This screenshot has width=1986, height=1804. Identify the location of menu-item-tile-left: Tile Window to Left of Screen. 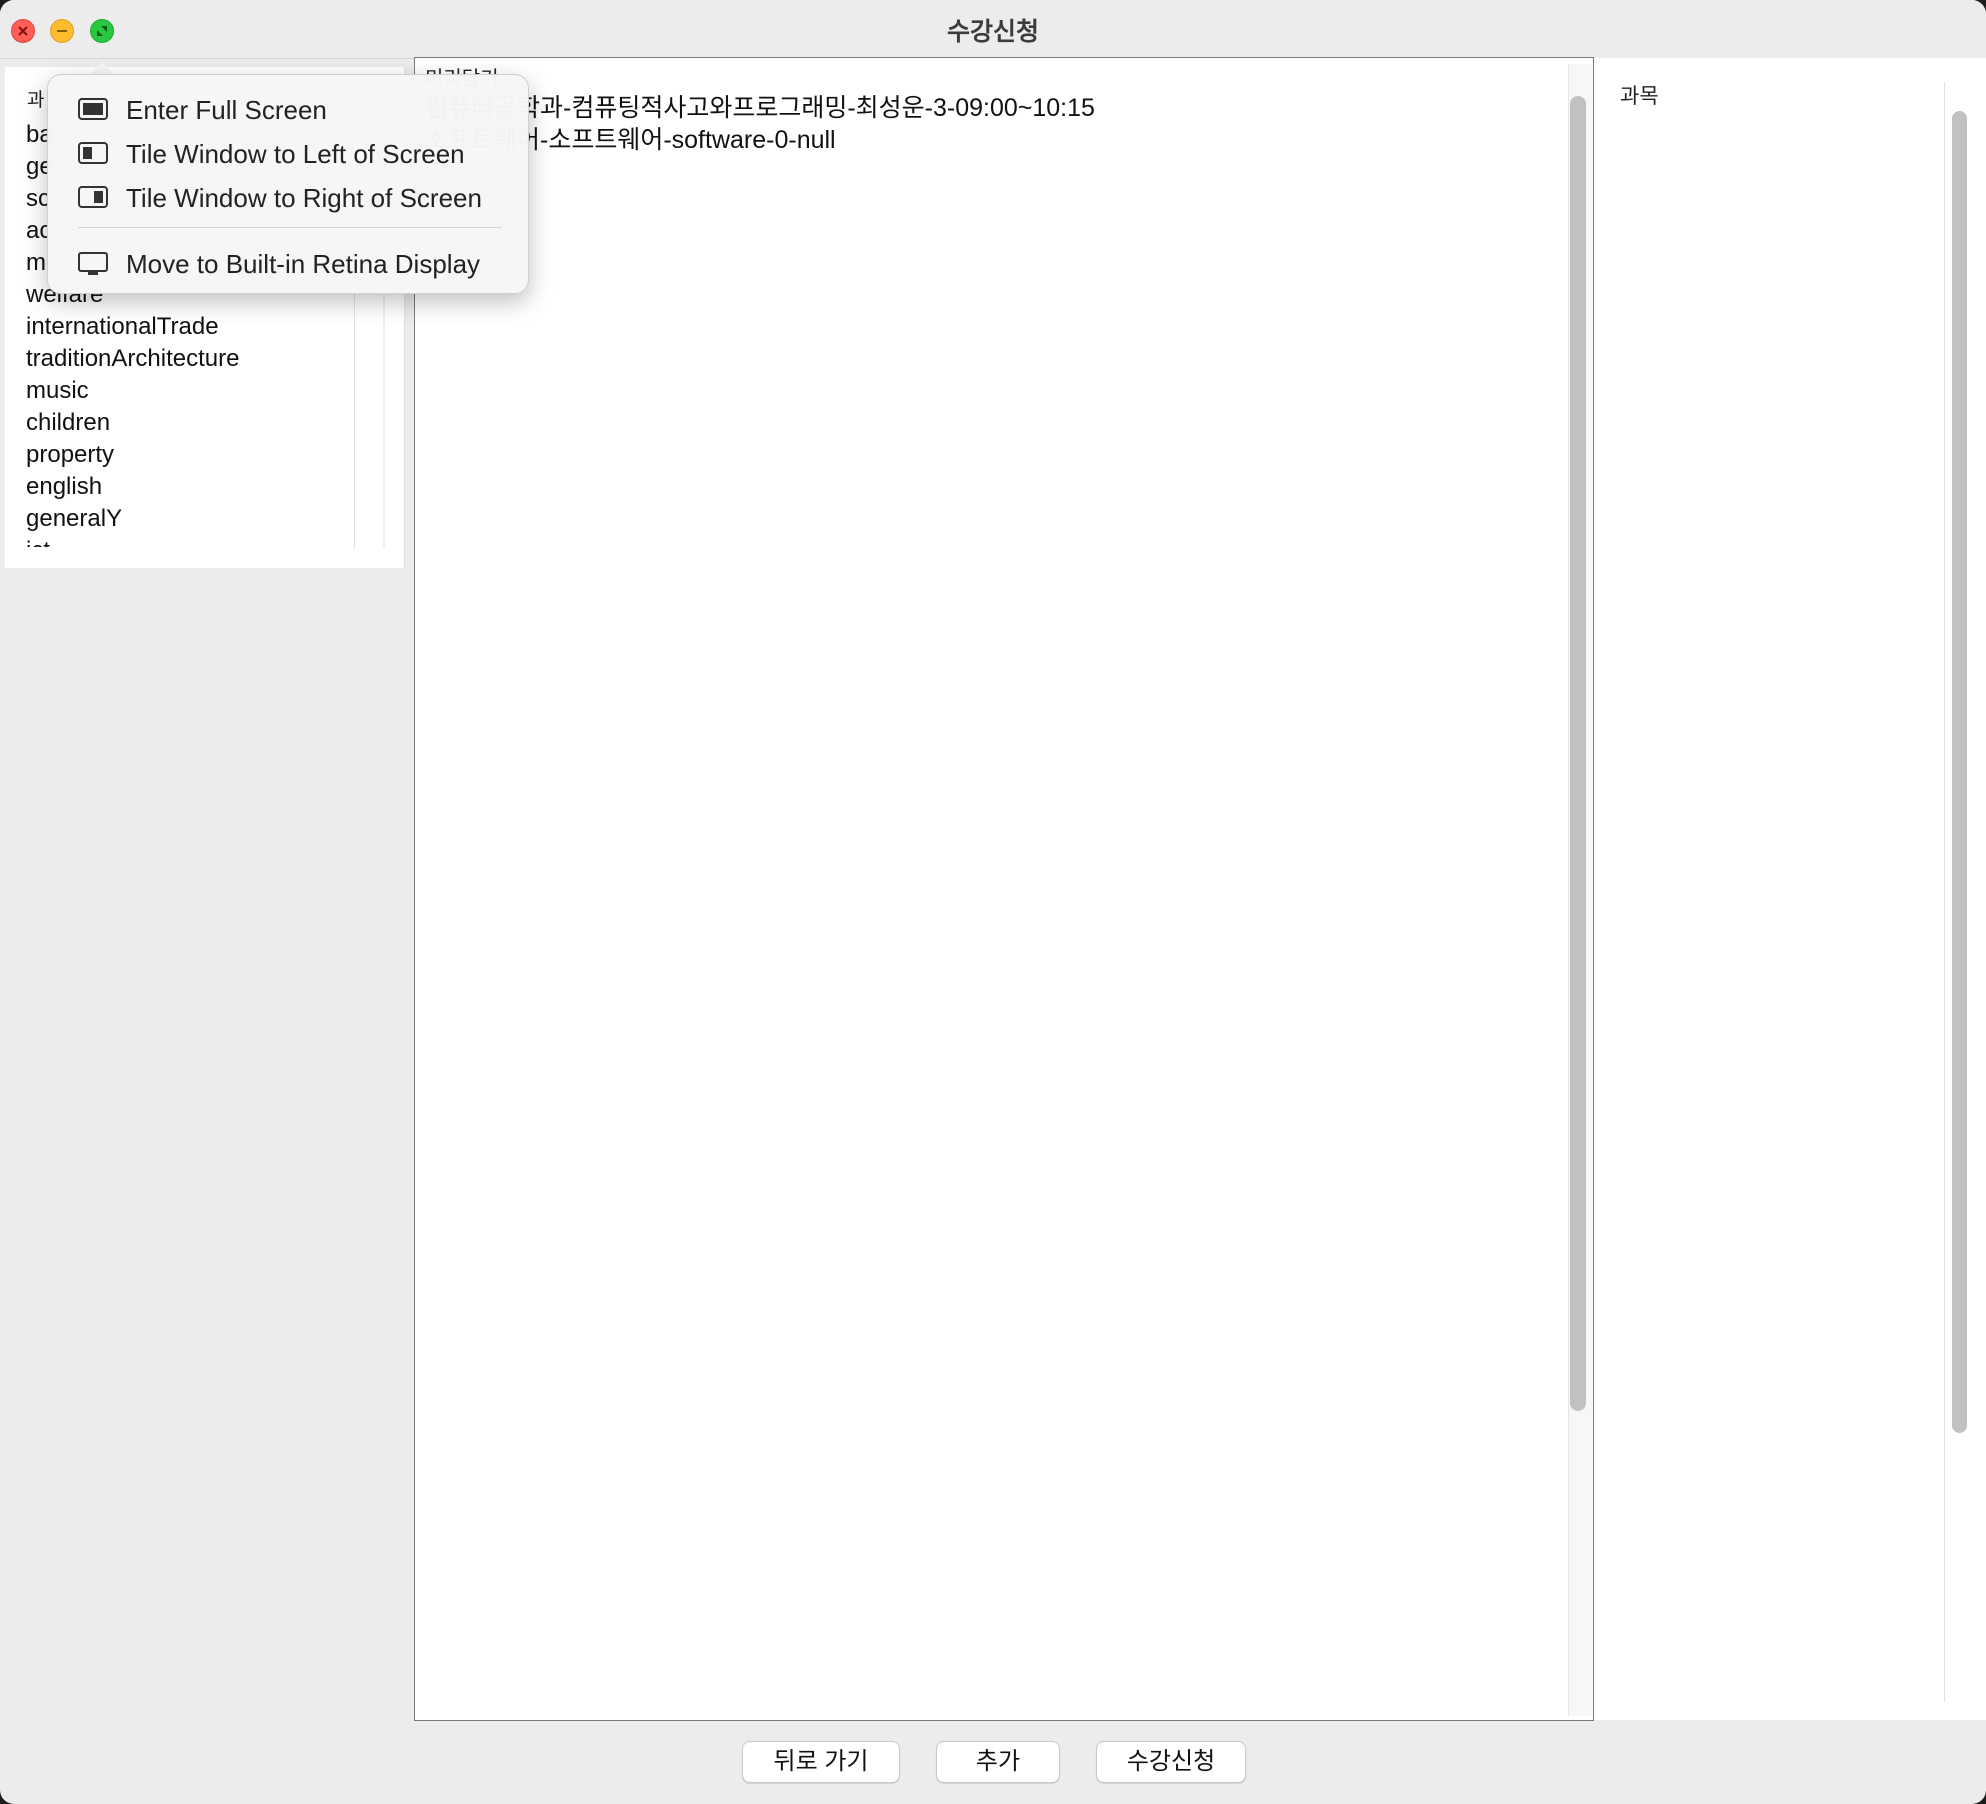
(288, 153).